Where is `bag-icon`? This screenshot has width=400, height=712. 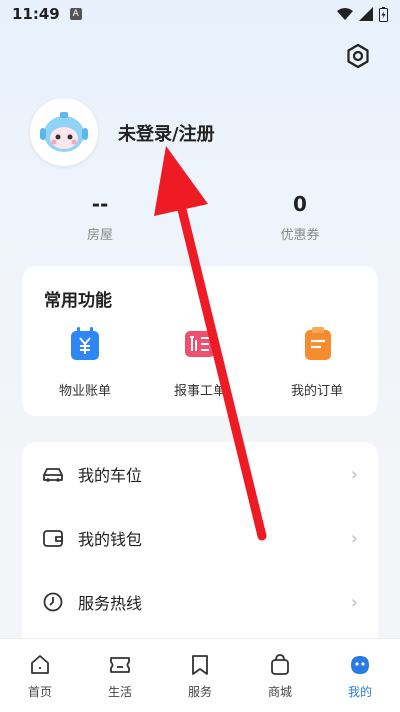
bag-icon is located at coordinates (280, 664).